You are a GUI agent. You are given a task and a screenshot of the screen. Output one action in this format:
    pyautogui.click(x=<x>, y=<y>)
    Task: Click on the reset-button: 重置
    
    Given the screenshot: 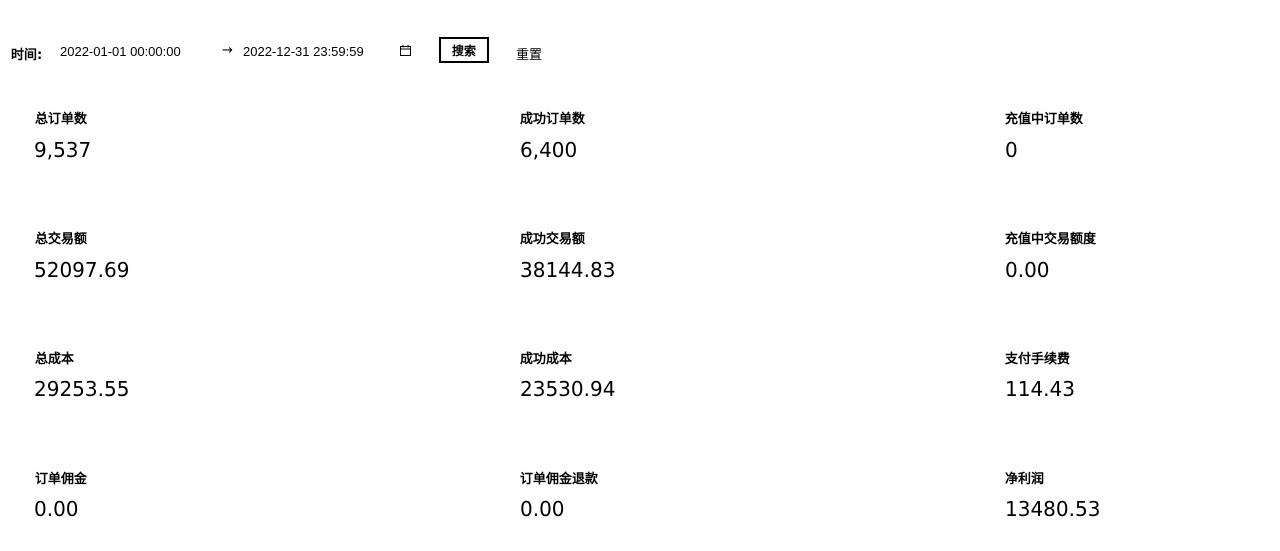 What is the action you would take?
    pyautogui.click(x=529, y=53)
    